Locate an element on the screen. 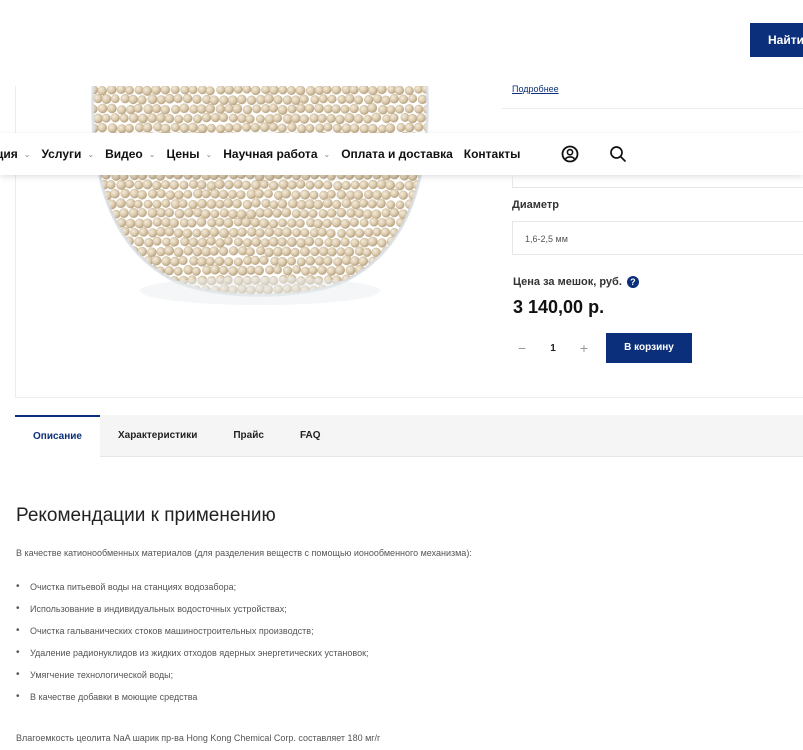 This screenshot has width=803, height=750. user-icon is located at coordinates (570, 154).